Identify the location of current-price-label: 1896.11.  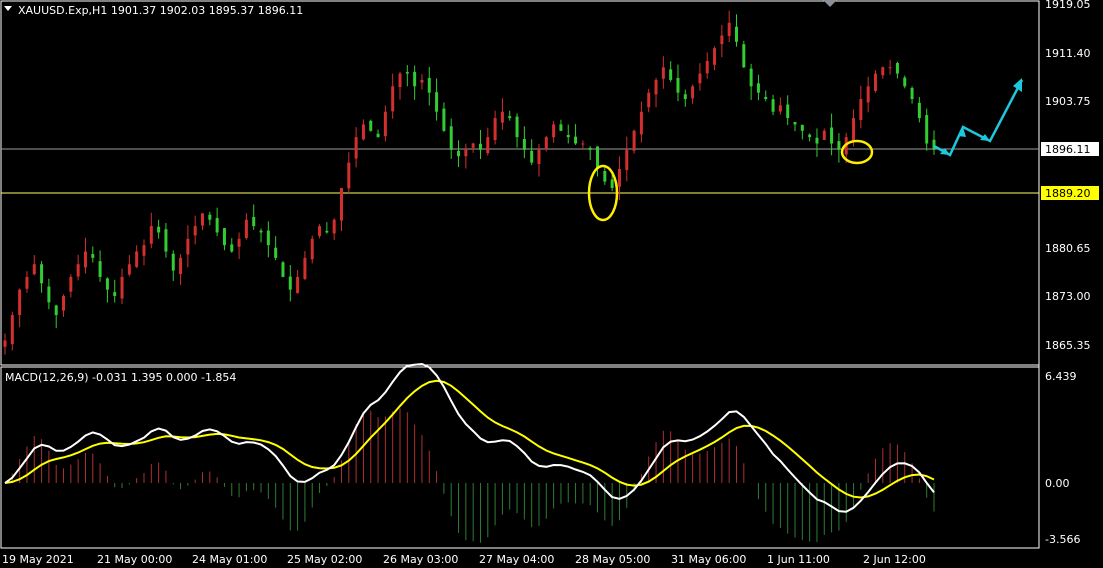
(1068, 149).